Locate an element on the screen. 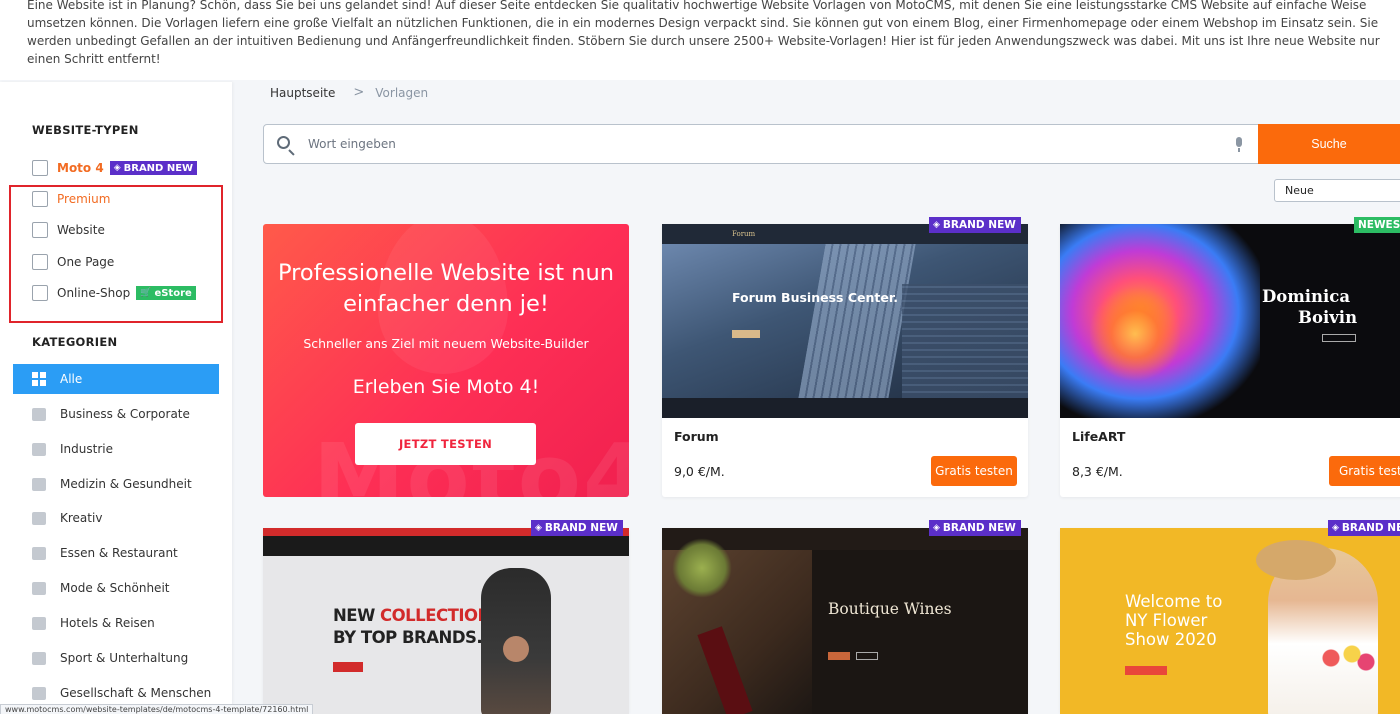  category-medizin: Medizin & Gesundheit is located at coordinates (116, 484).